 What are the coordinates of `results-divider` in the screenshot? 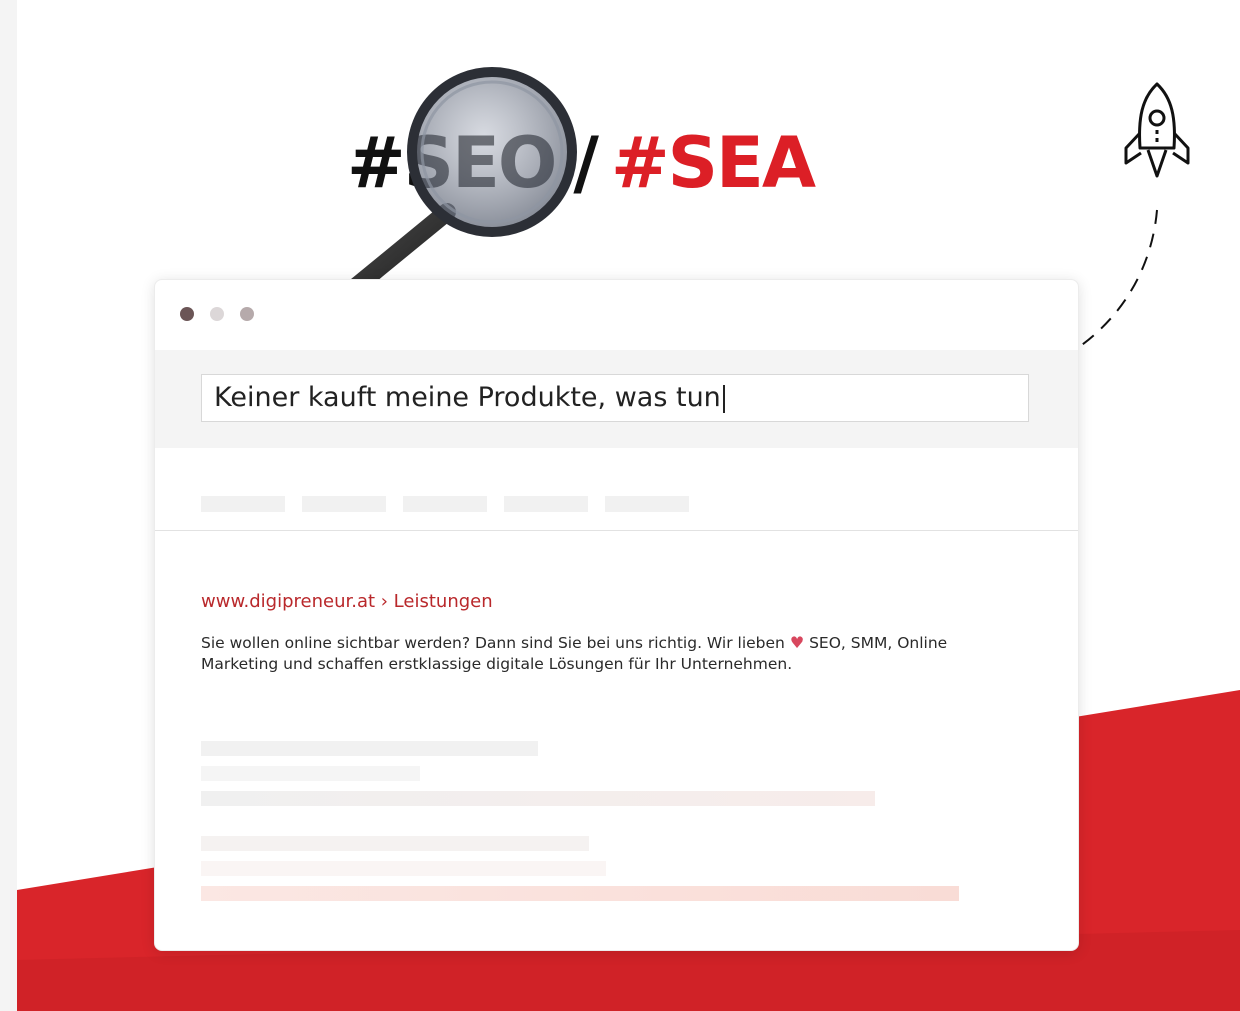 It's located at (616, 530).